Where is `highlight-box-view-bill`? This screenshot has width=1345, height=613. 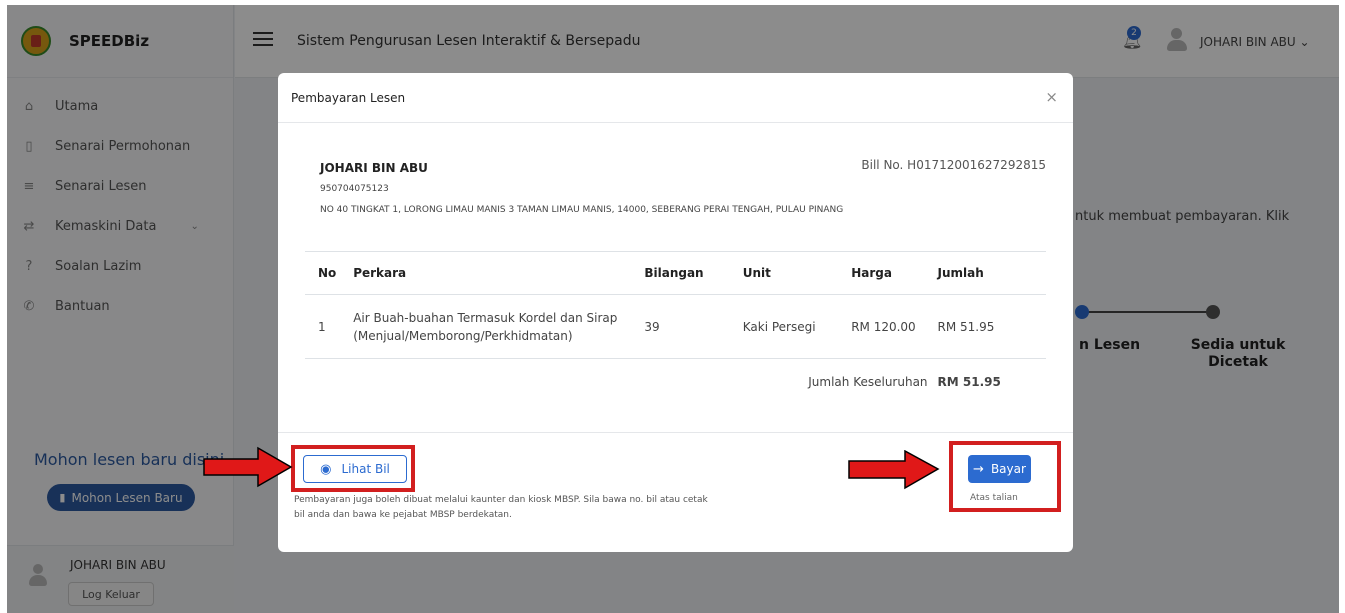
highlight-box-view-bill is located at coordinates (353, 468).